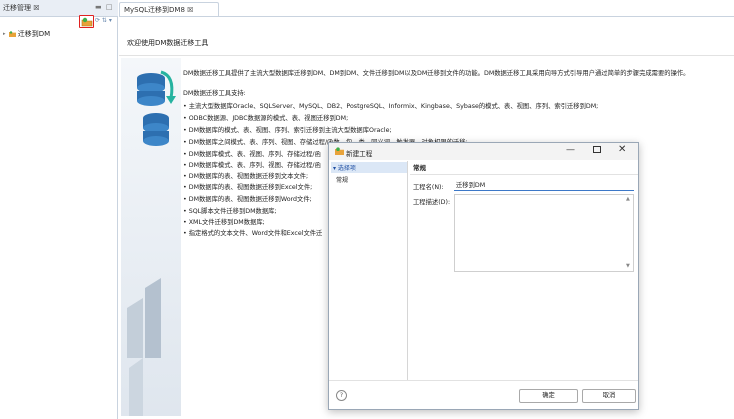 This screenshot has height=419, width=734. I want to click on database-migration-illustration, so click(151, 237).